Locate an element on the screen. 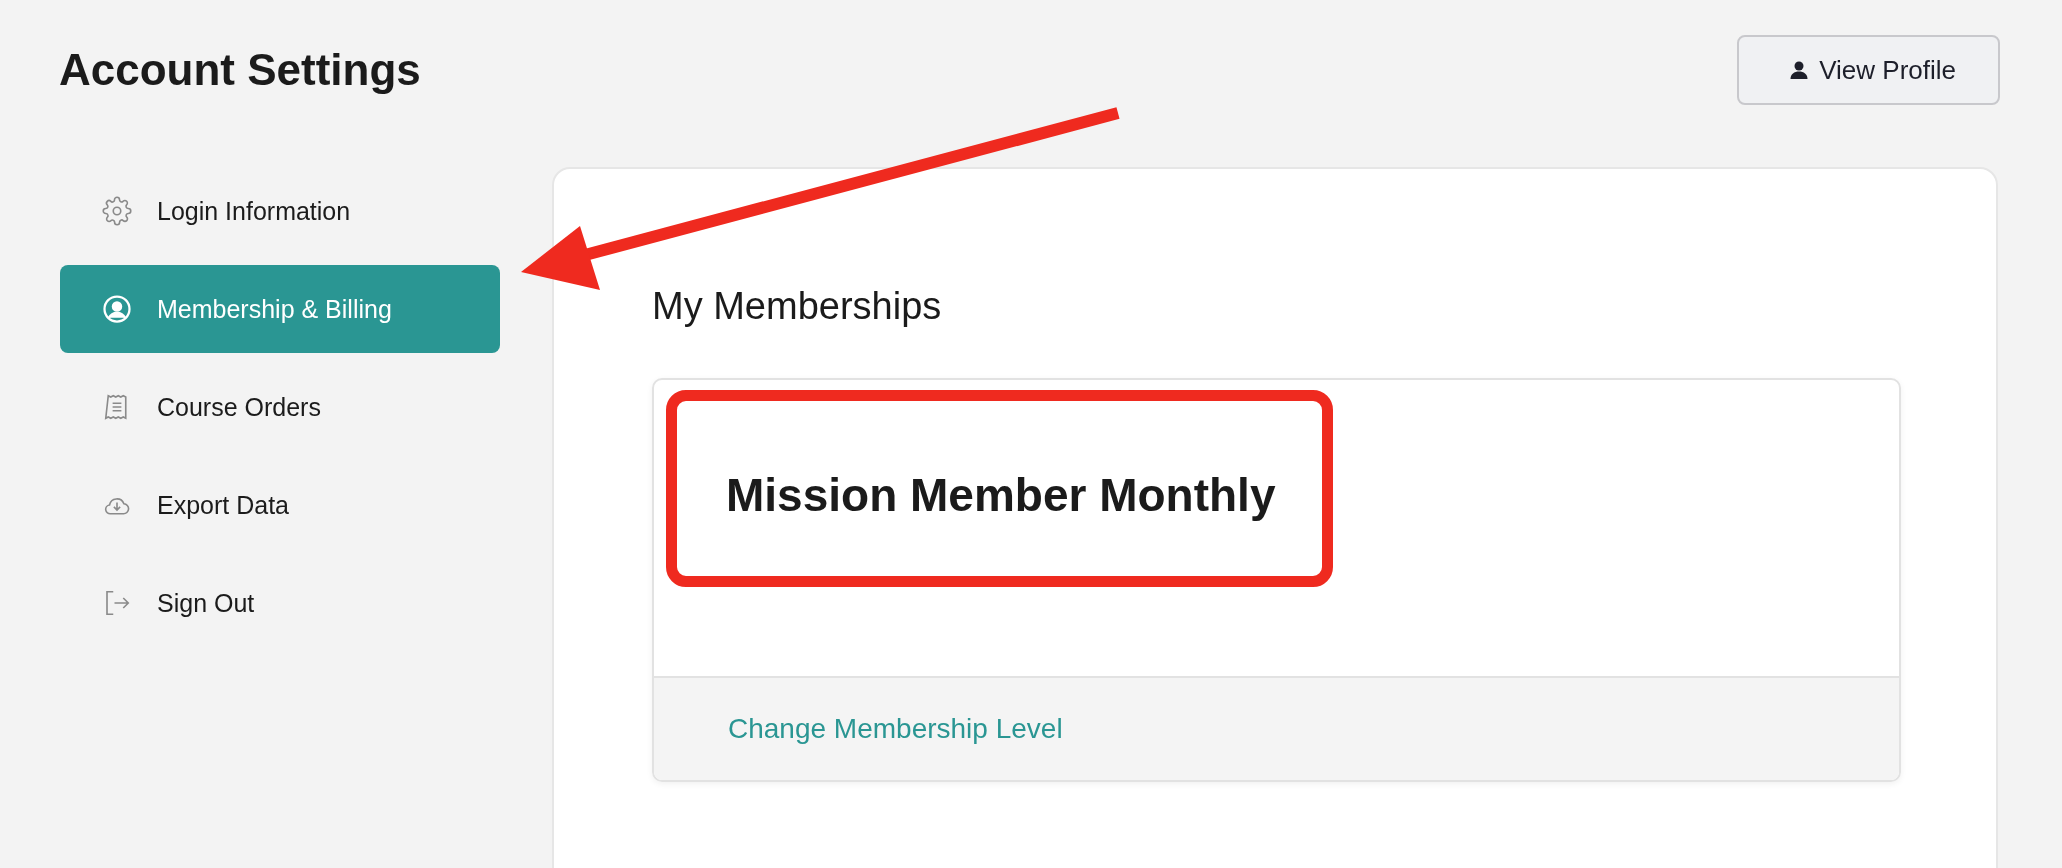 Image resolution: width=2062 pixels, height=868 pixels. section-heading: My Memberships is located at coordinates (797, 306).